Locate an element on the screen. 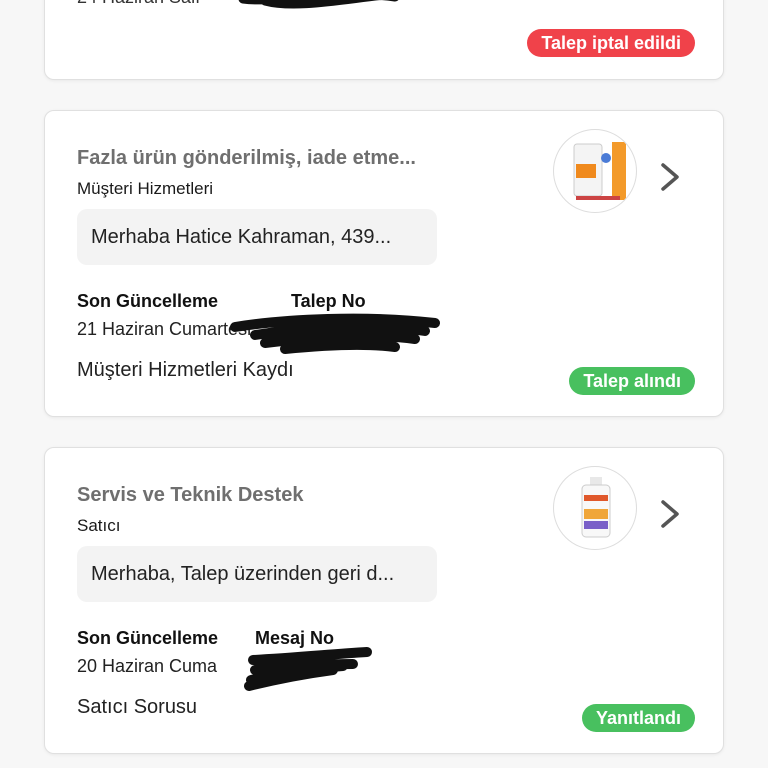  status-badge: Talep iptal edildi is located at coordinates (611, 43).